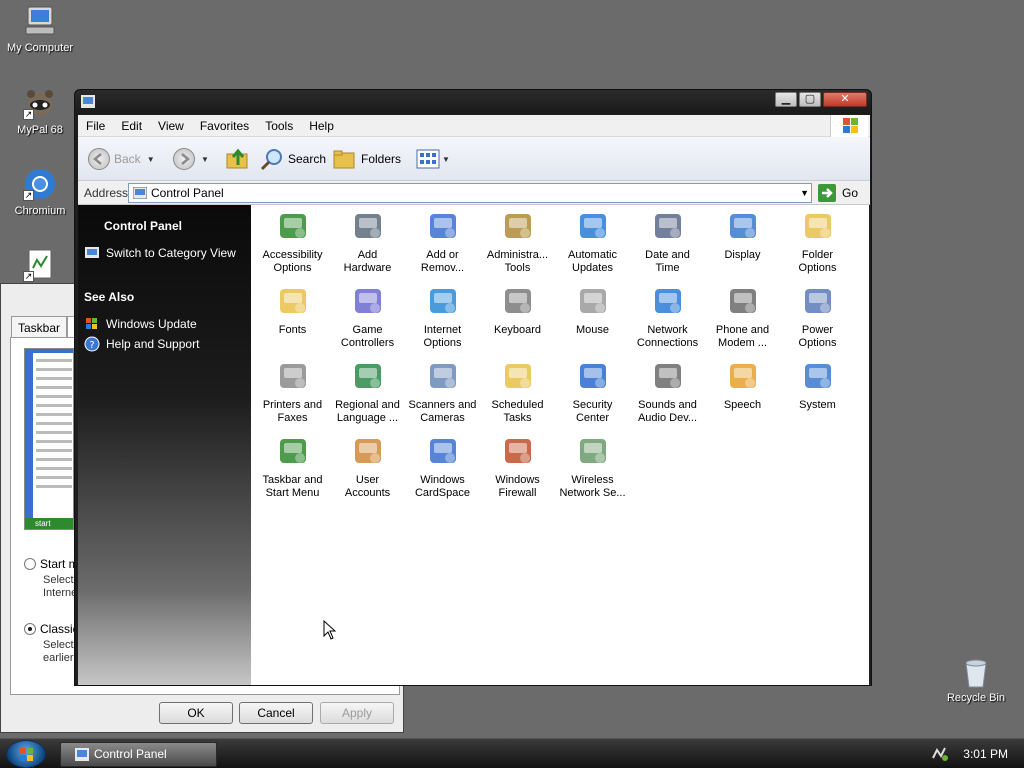  I want to click on cp-item-label: Game Controllers, so click(367, 336).